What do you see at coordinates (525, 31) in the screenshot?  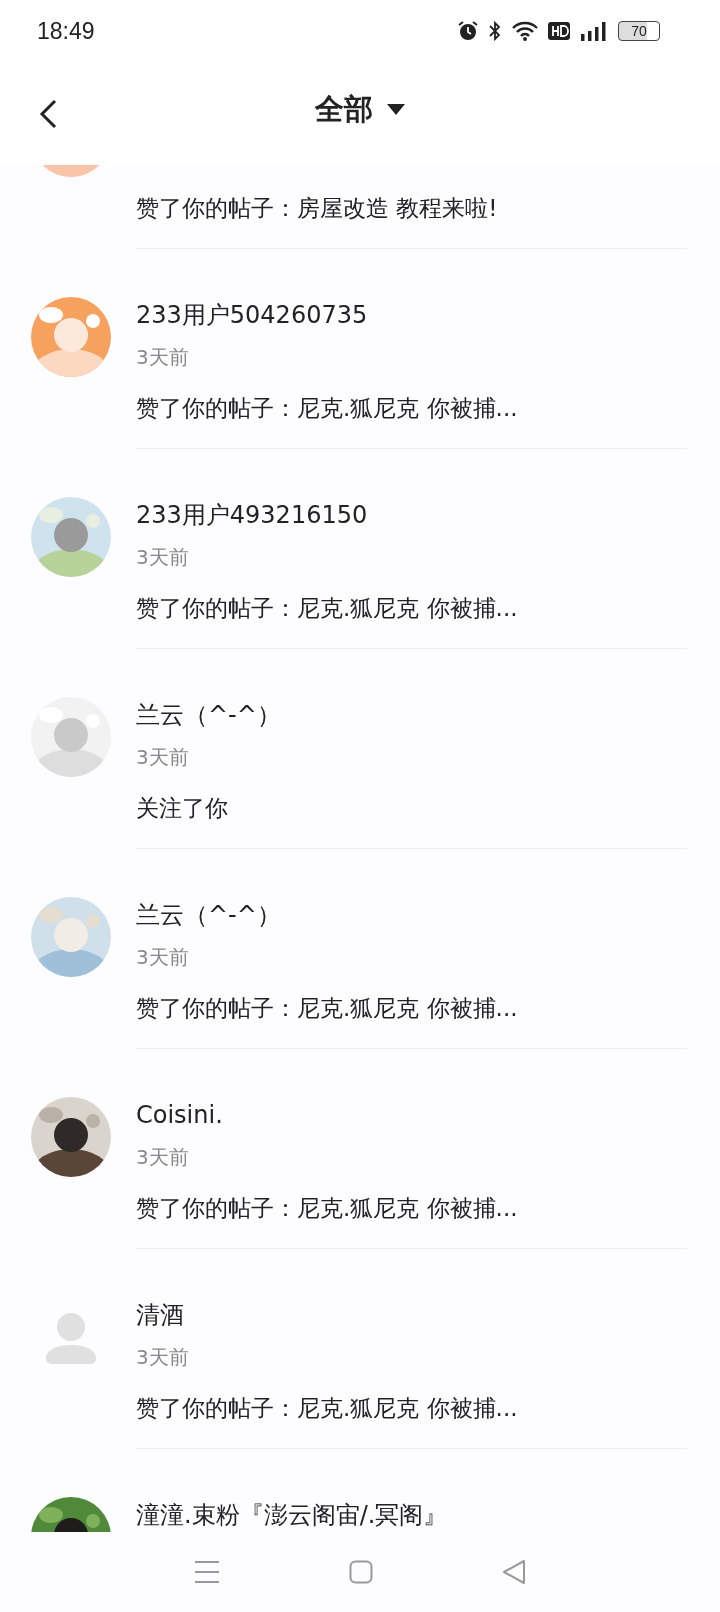 I see `wifi-icon` at bounding box center [525, 31].